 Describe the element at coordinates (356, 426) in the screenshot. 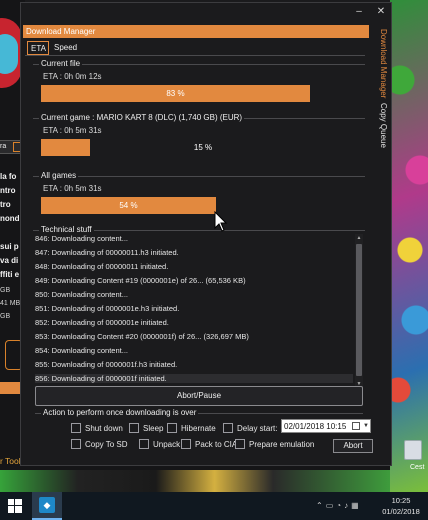

I see `calendar-icon` at that location.